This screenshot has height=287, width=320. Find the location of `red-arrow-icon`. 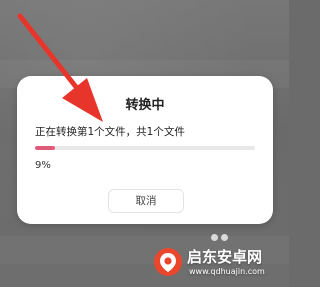

red-arrow-icon is located at coordinates (60, 67).